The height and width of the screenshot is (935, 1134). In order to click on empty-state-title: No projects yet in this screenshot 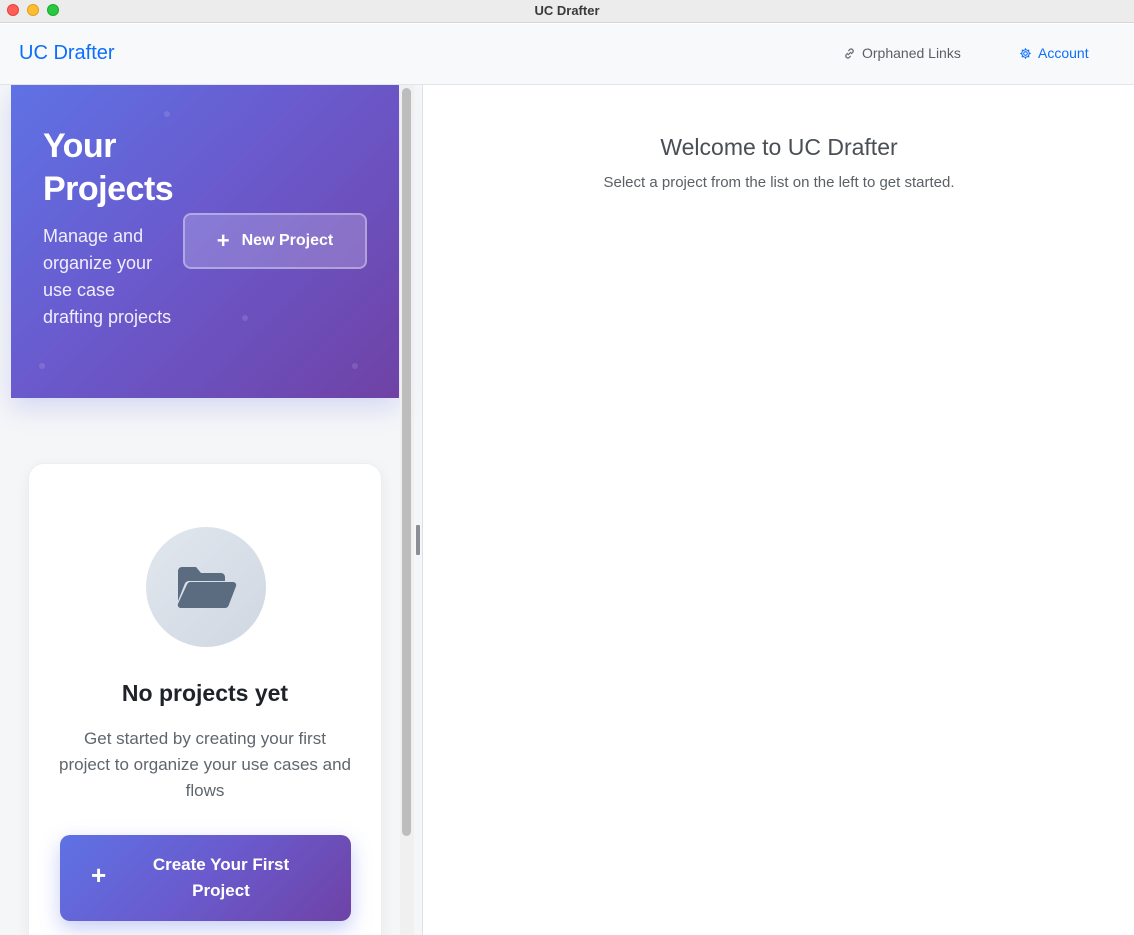, I will do `click(205, 693)`.